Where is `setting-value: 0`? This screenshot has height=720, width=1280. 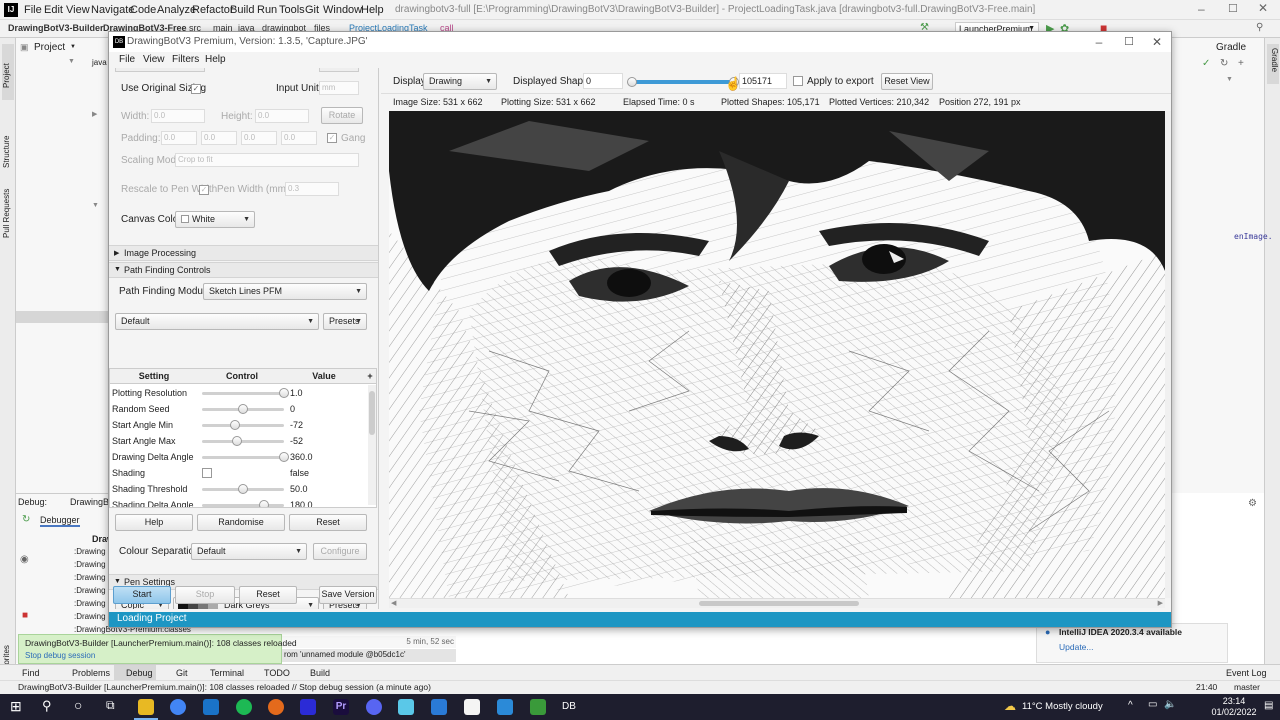
setting-value: 0 is located at coordinates (292, 409).